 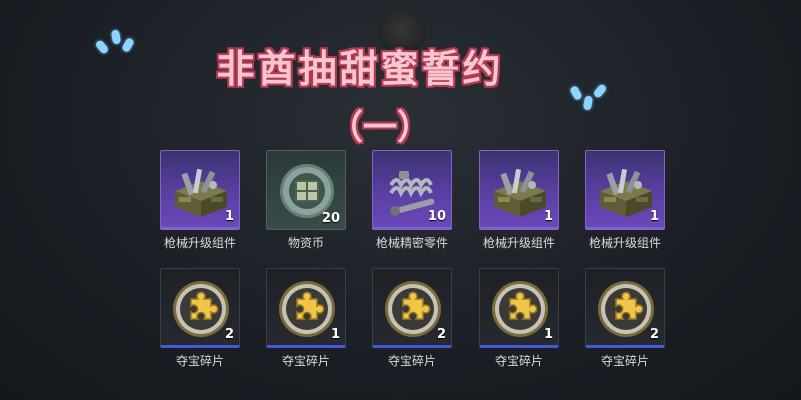 What do you see at coordinates (305, 243) in the screenshot?
I see `item-name: 物资币` at bounding box center [305, 243].